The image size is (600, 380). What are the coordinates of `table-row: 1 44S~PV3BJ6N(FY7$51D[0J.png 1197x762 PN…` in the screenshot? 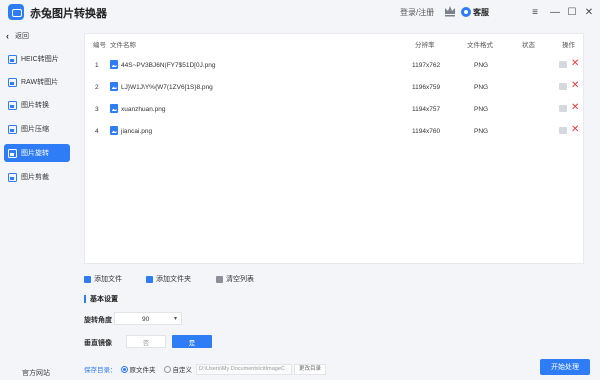 It's located at (334, 66).